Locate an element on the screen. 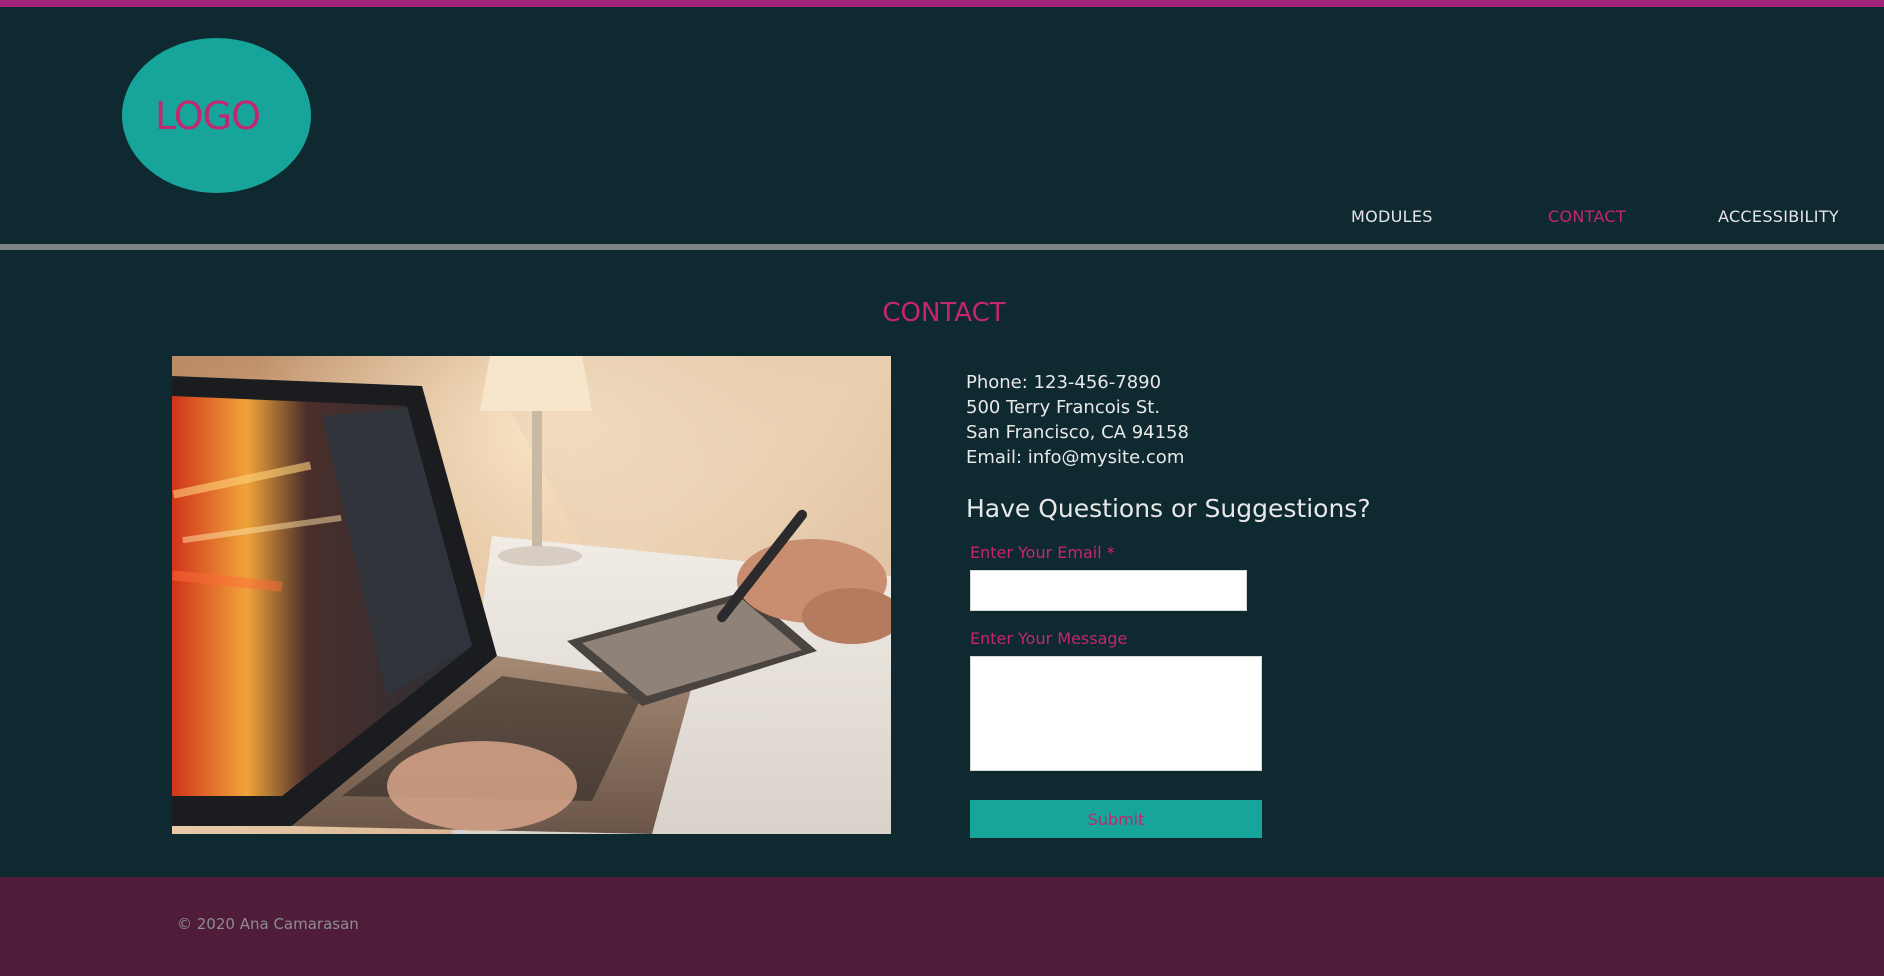  nav-item-contact: CONTACT is located at coordinates (1587, 216).